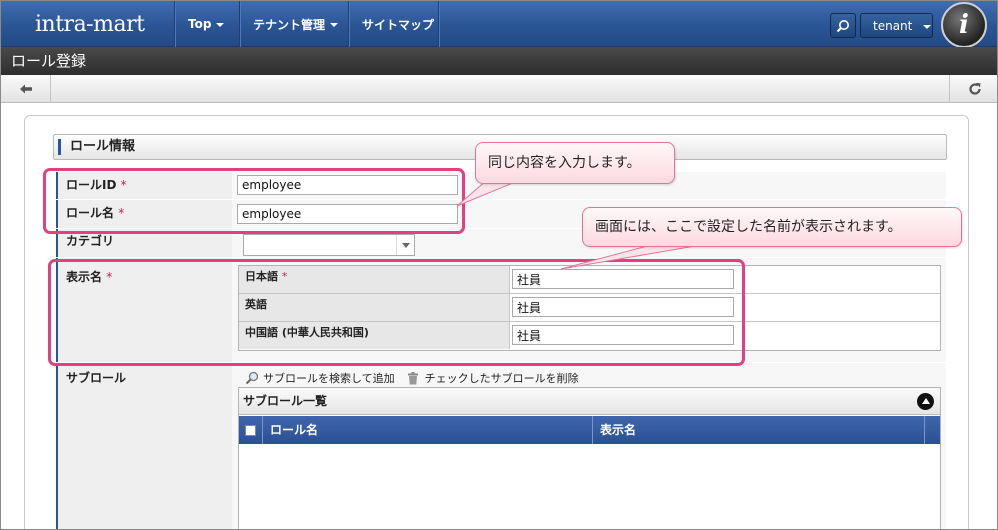 This screenshot has height=530, width=998. I want to click on nav-sitemap-label: サイトマップ, so click(398, 24).